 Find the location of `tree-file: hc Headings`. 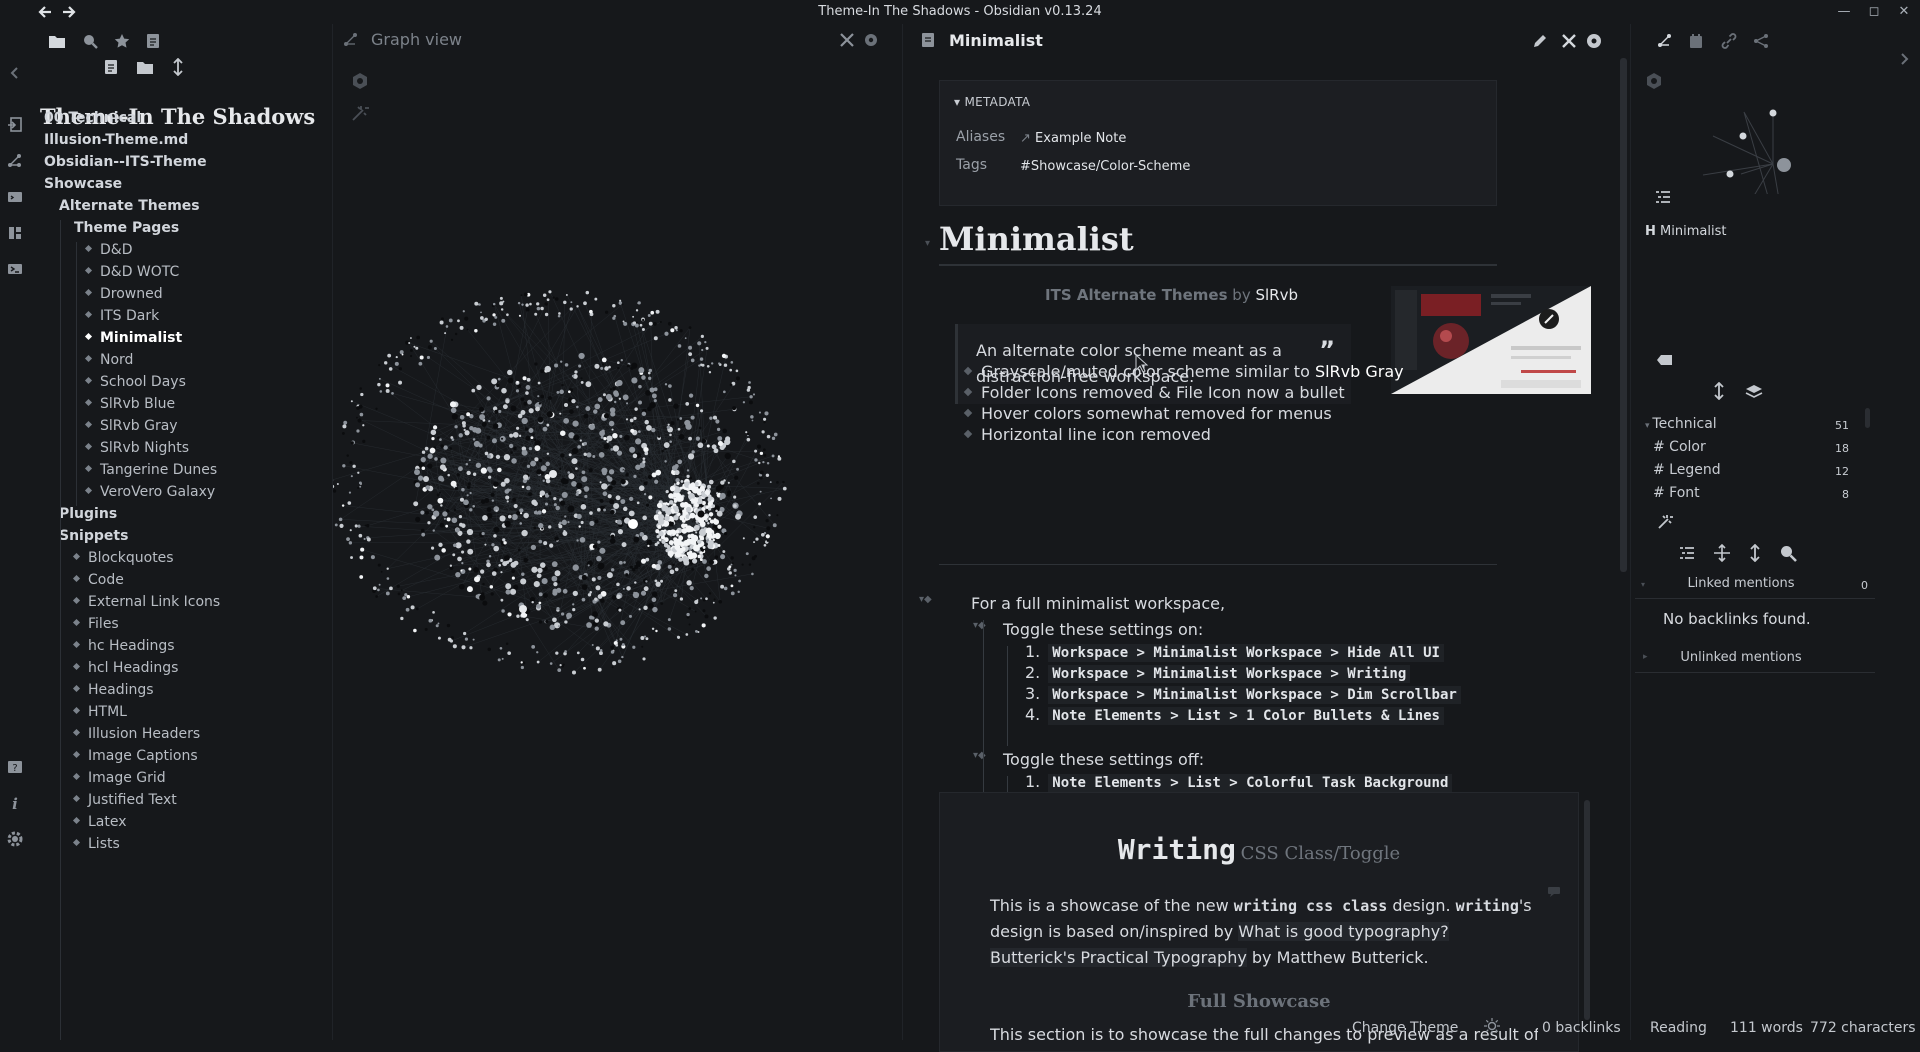

tree-file: hc Headings is located at coordinates (124, 646).